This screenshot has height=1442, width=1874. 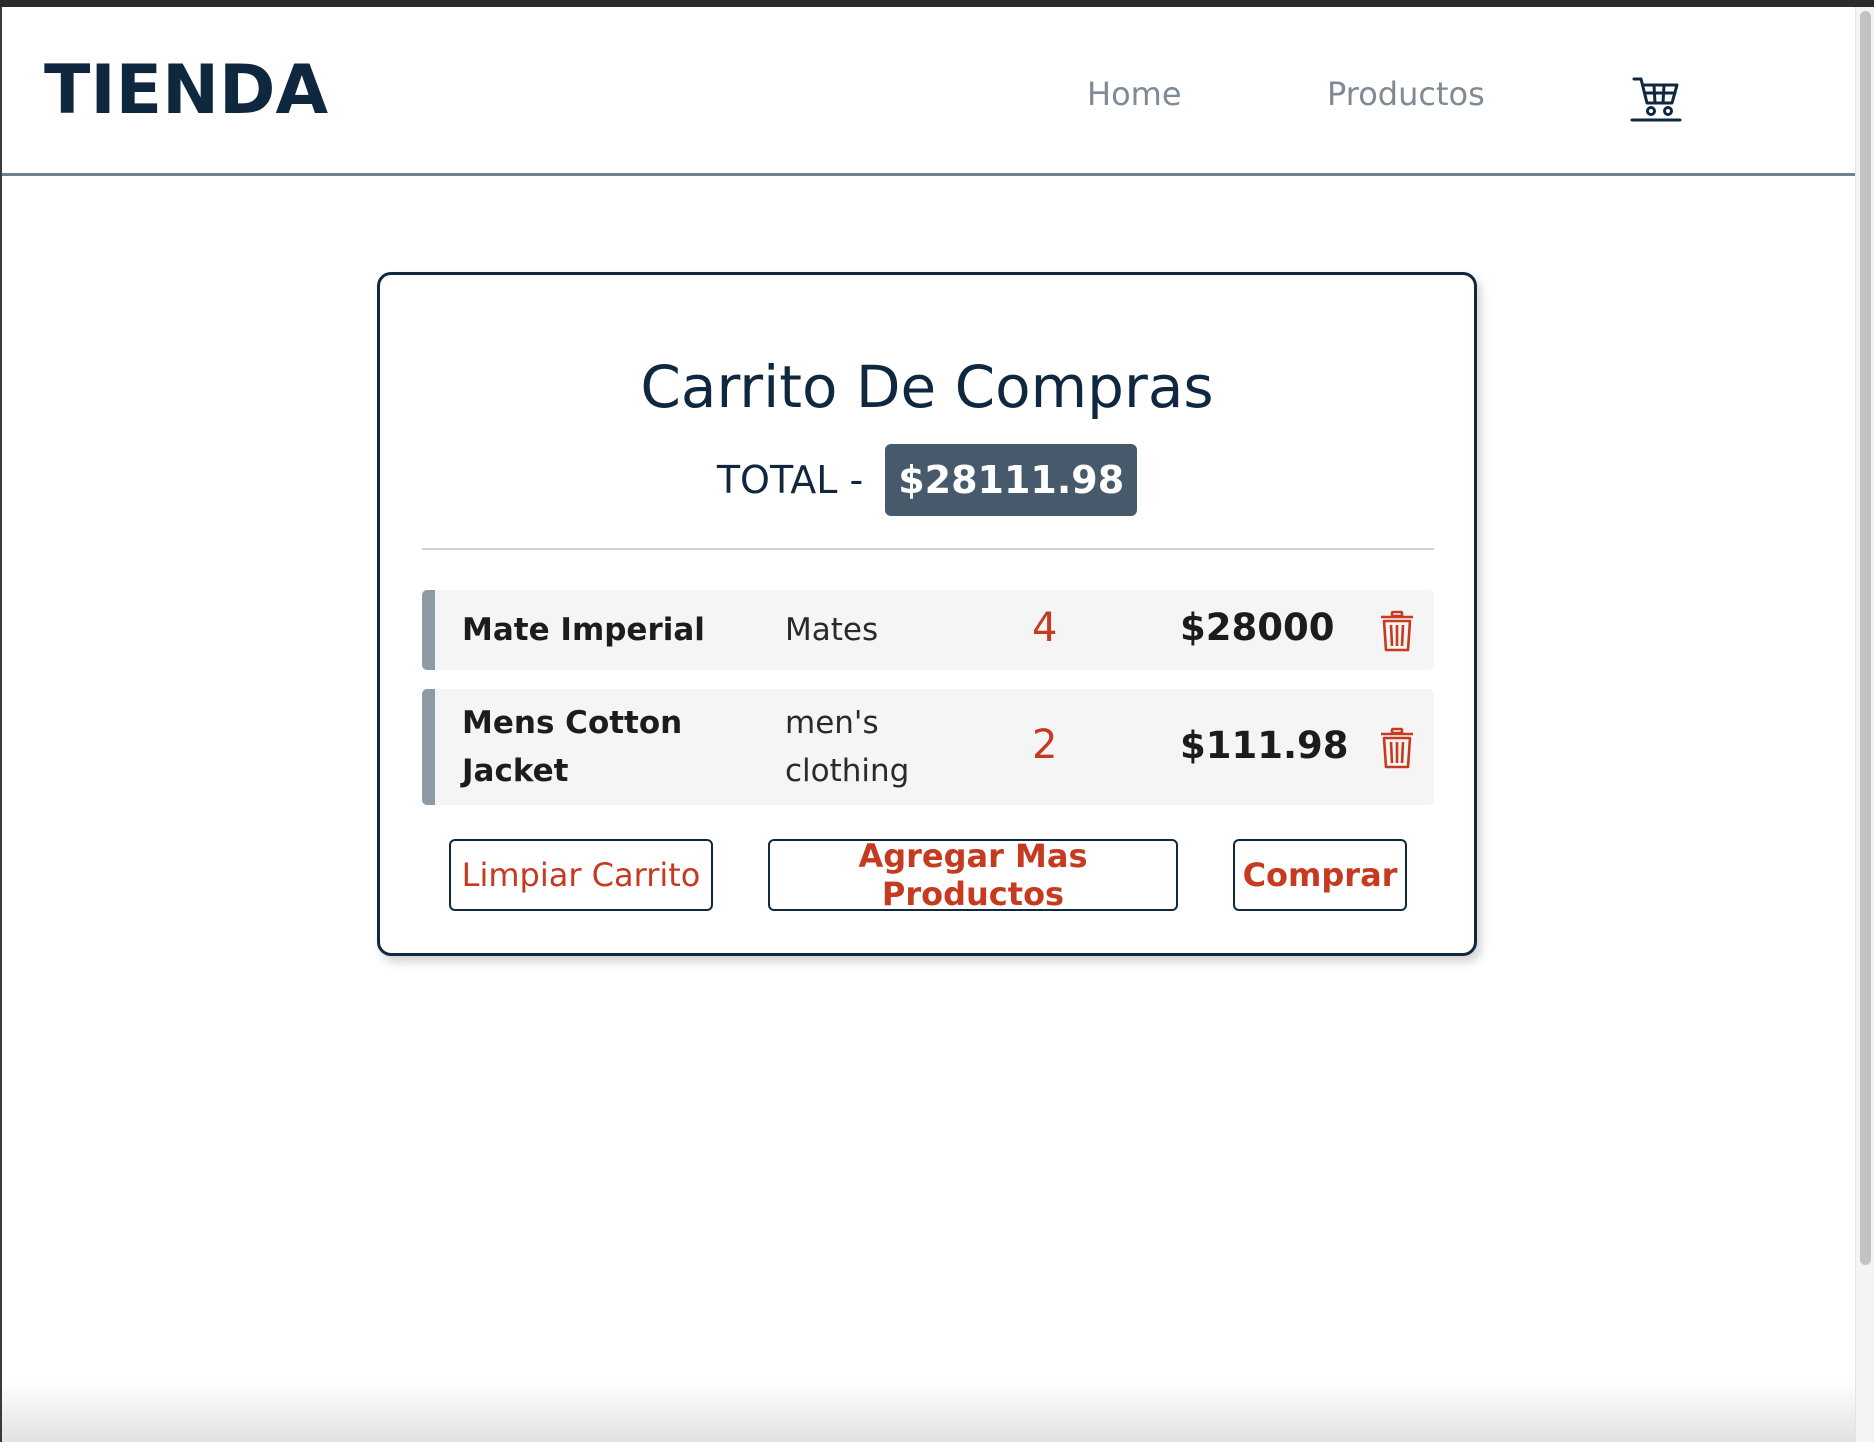 What do you see at coordinates (928, 91) in the screenshot?
I see `site-header: TIENDA Home Productos` at bounding box center [928, 91].